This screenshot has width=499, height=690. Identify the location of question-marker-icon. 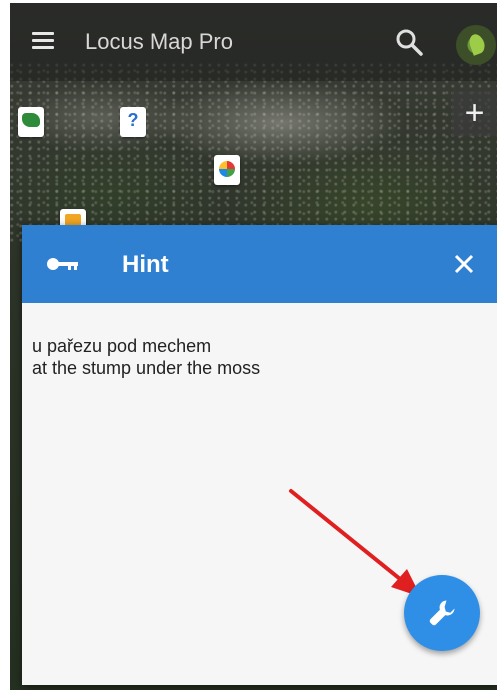
(133, 122).